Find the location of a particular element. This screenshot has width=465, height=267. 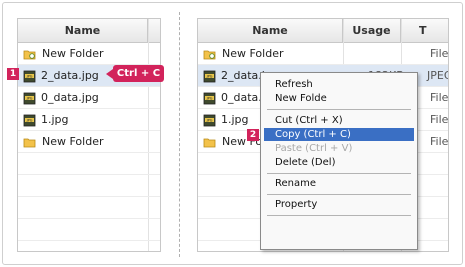

menu-item-new-folder: New Folde is located at coordinates (339, 98).